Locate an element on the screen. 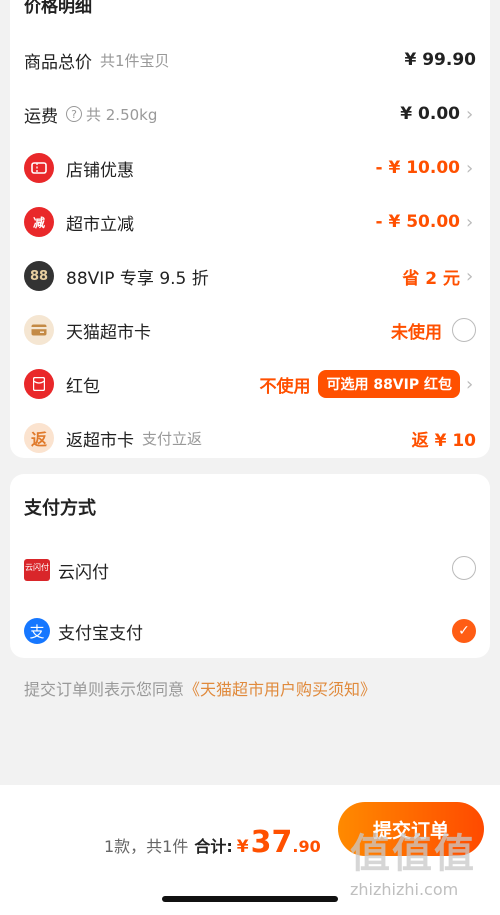 The height and width of the screenshot is (915, 500). rebate-icon: 返 is located at coordinates (39, 438).